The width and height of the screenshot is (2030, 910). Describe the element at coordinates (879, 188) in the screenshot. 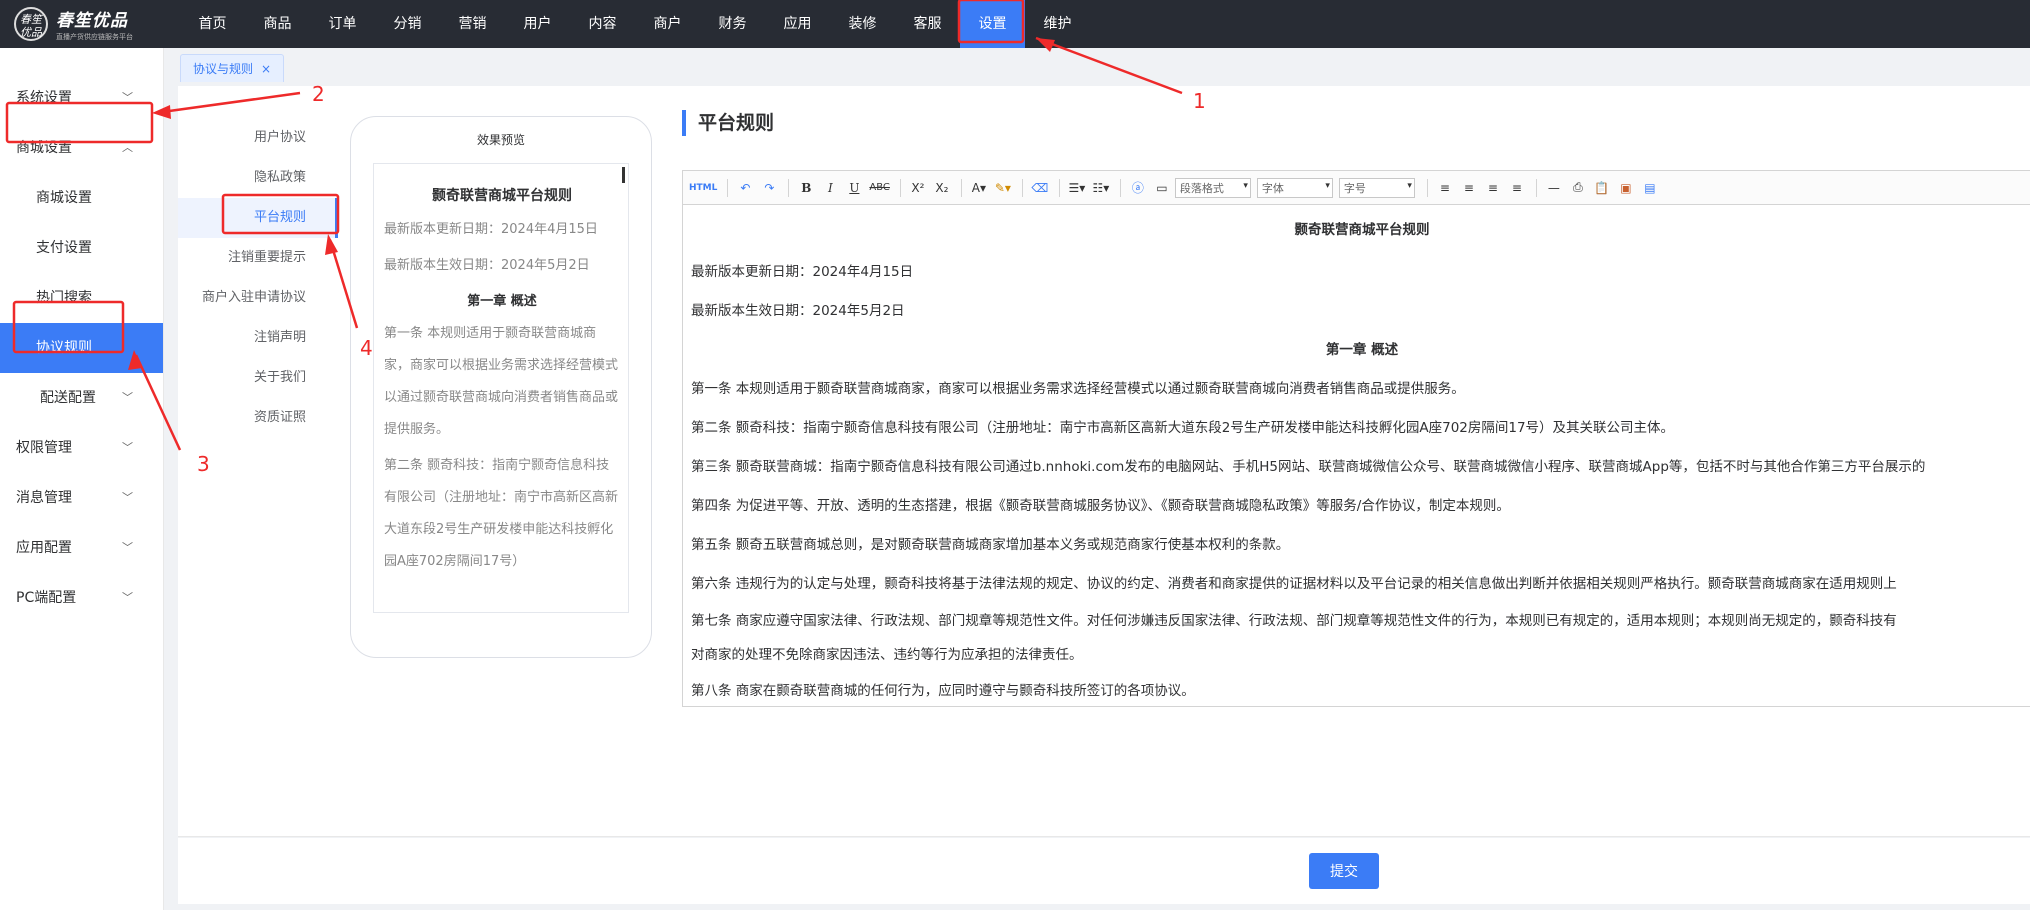

I see `strikethrough-icon: ABC` at that location.